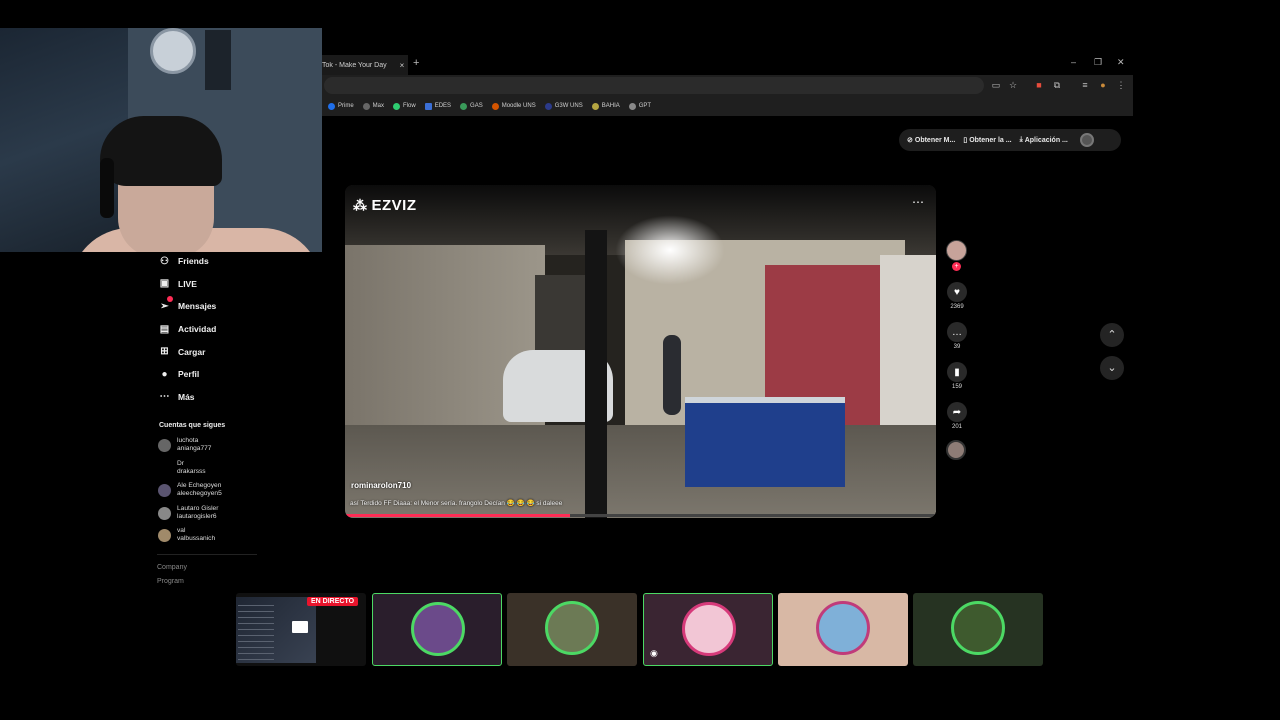 The width and height of the screenshot is (1280, 720). What do you see at coordinates (910, 140) in the screenshot?
I see `coin-icon: ⊘` at bounding box center [910, 140].